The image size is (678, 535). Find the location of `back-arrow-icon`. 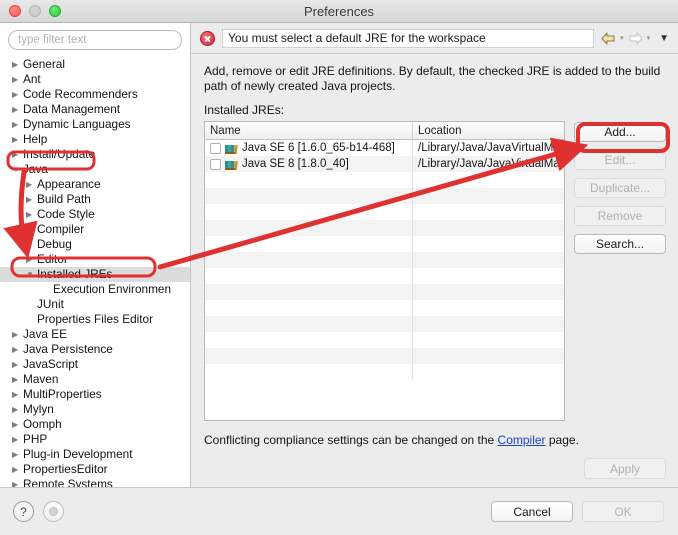

back-arrow-icon is located at coordinates (608, 38).